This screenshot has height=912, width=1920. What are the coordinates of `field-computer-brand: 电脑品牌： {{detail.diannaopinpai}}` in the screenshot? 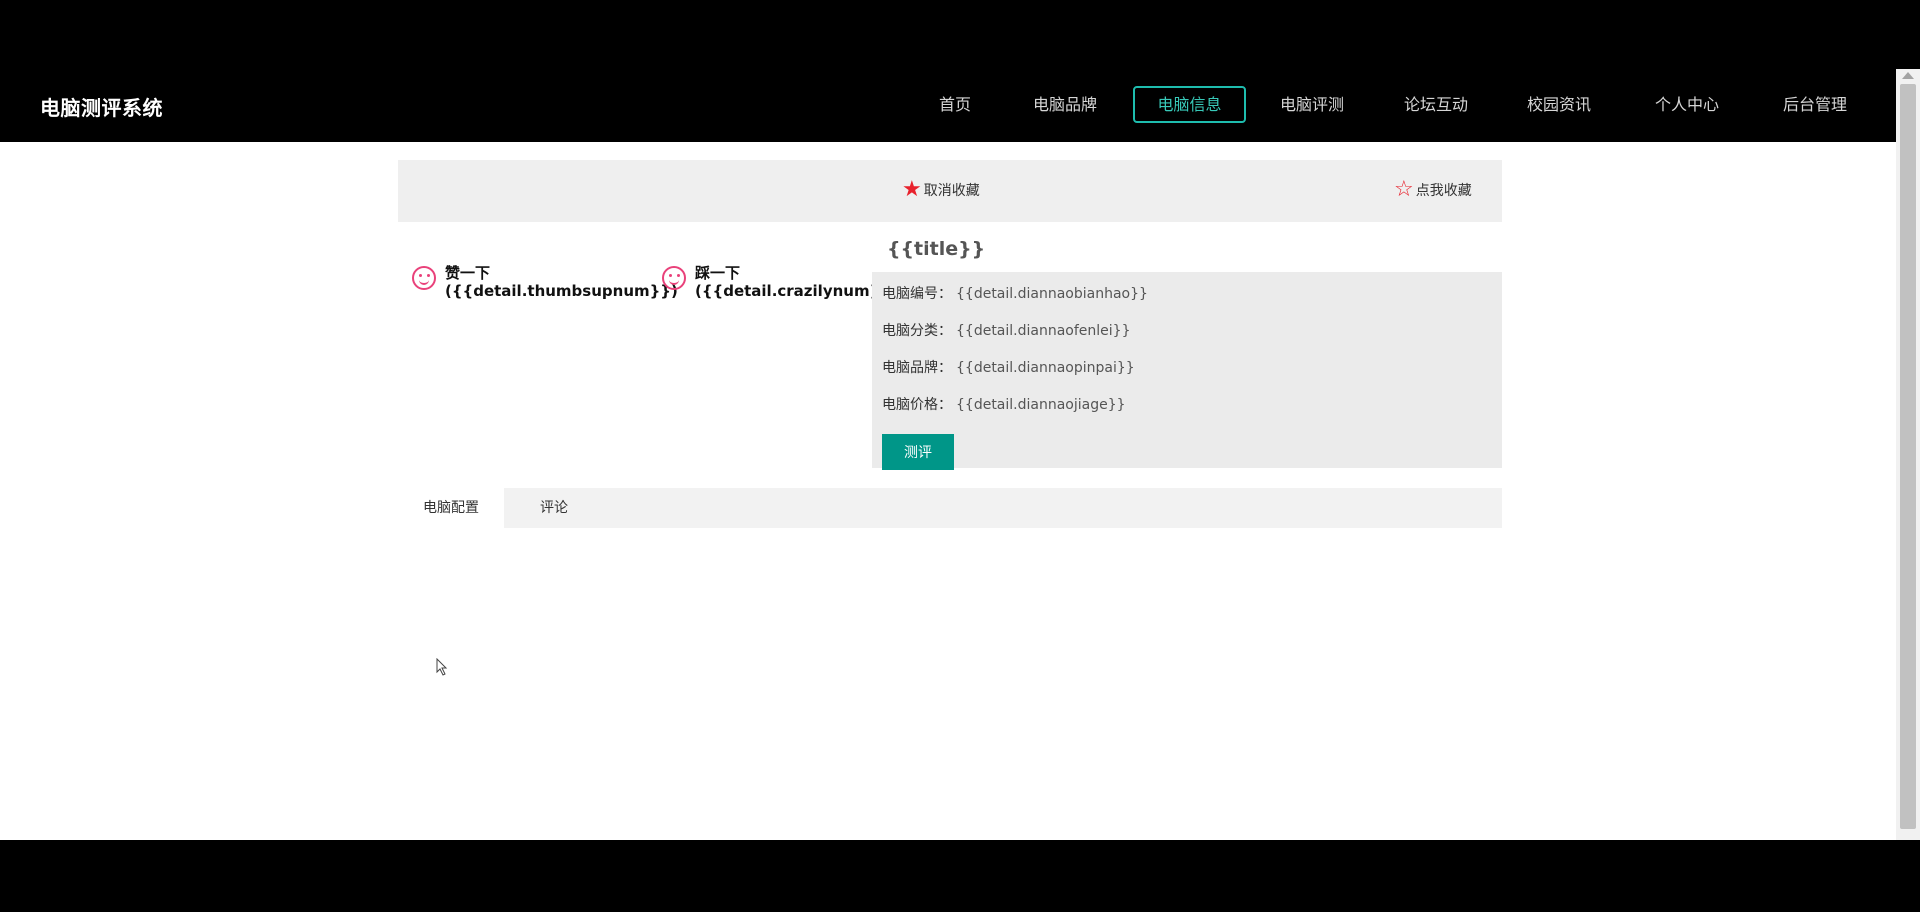 It's located at (1008, 367).